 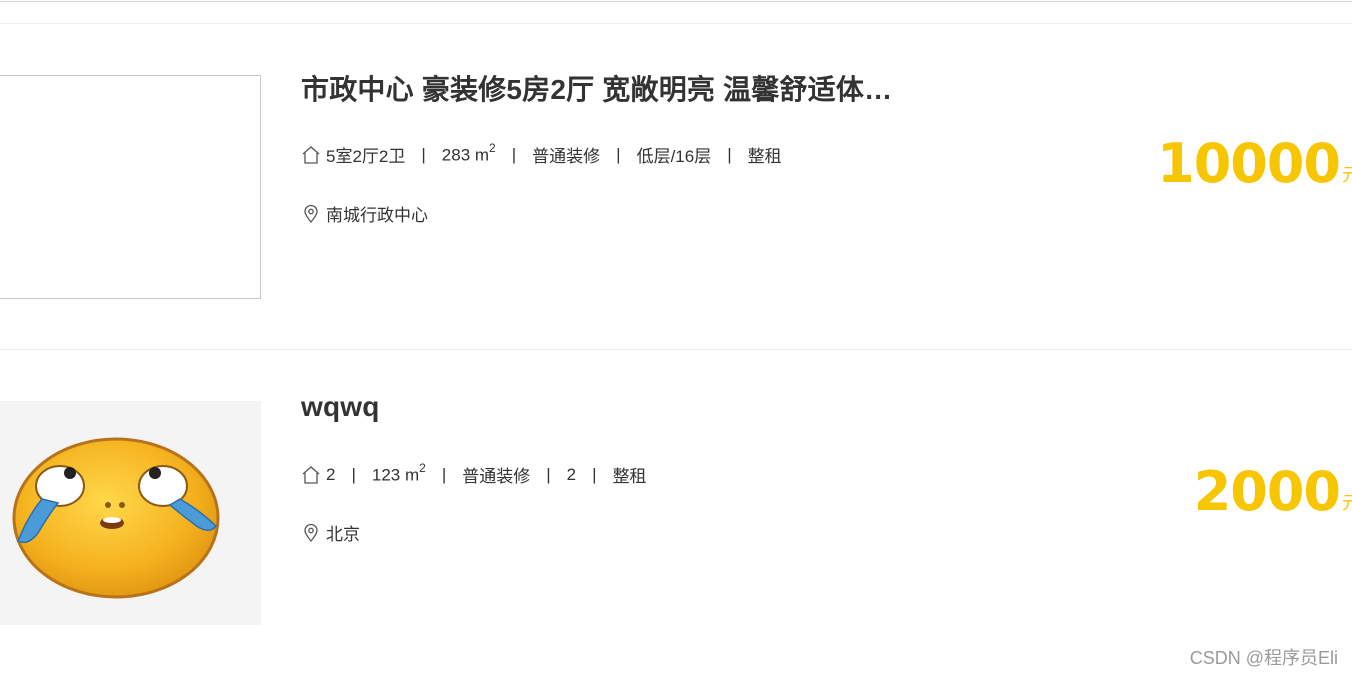 What do you see at coordinates (676, 1) in the screenshot?
I see `top-divider` at bounding box center [676, 1].